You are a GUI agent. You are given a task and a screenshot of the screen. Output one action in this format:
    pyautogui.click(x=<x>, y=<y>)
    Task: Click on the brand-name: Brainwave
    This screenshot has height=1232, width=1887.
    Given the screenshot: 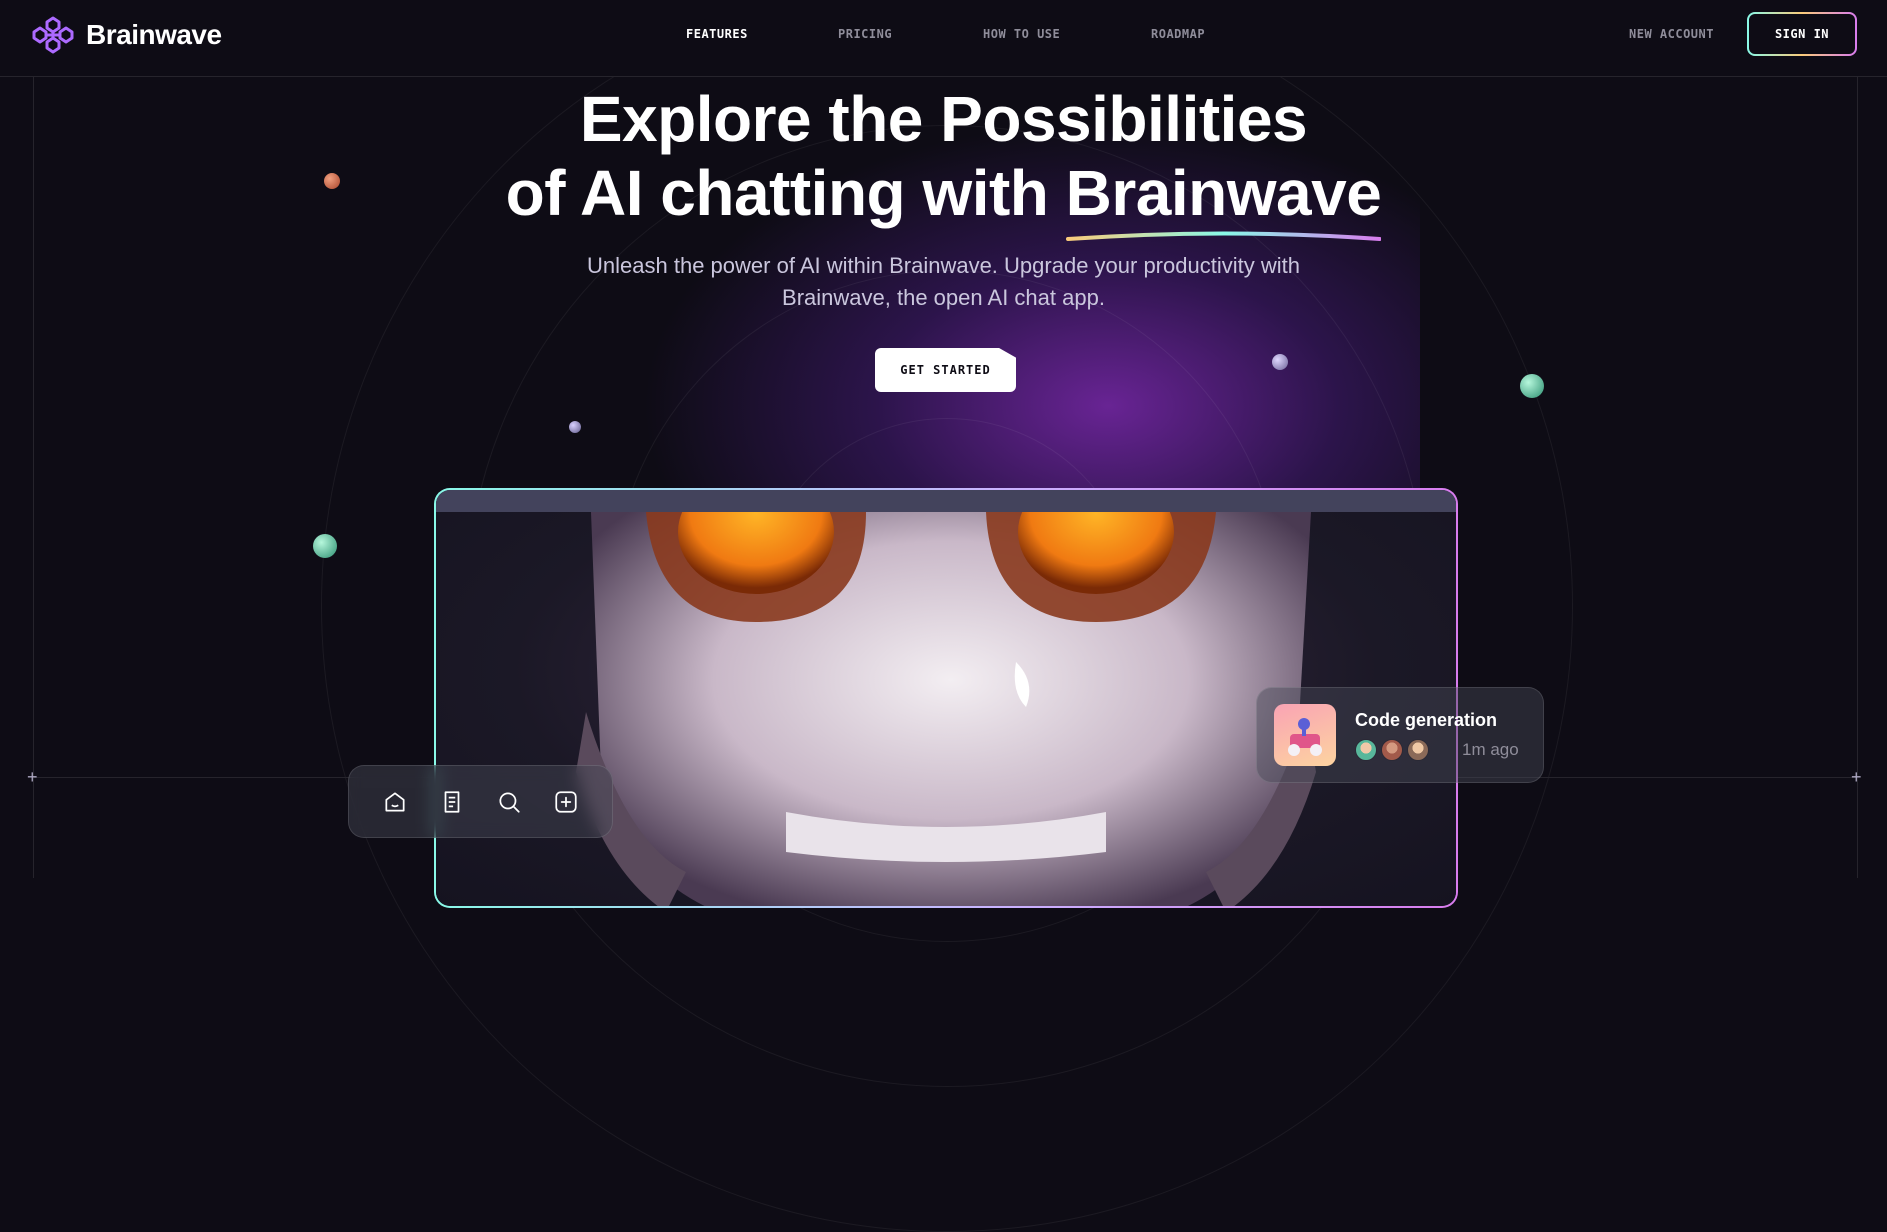 What is the action you would take?
    pyautogui.click(x=154, y=34)
    